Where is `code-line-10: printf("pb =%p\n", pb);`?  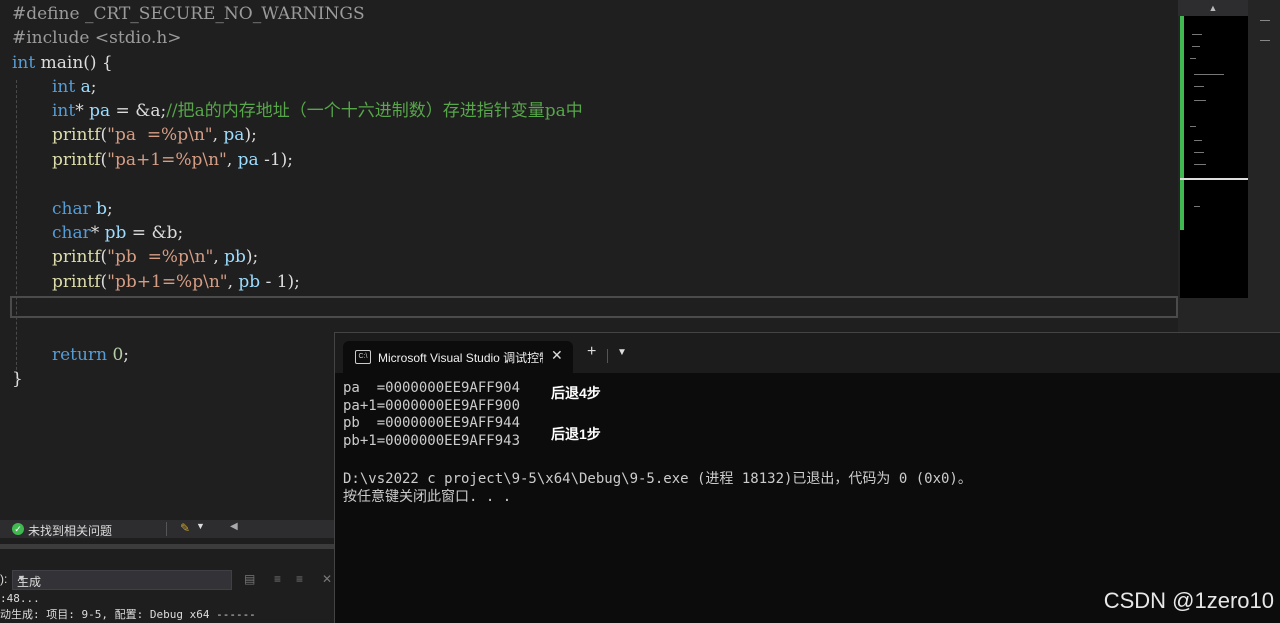
code-line-10: printf("pb =%p\n", pb); is located at coordinates (155, 257).